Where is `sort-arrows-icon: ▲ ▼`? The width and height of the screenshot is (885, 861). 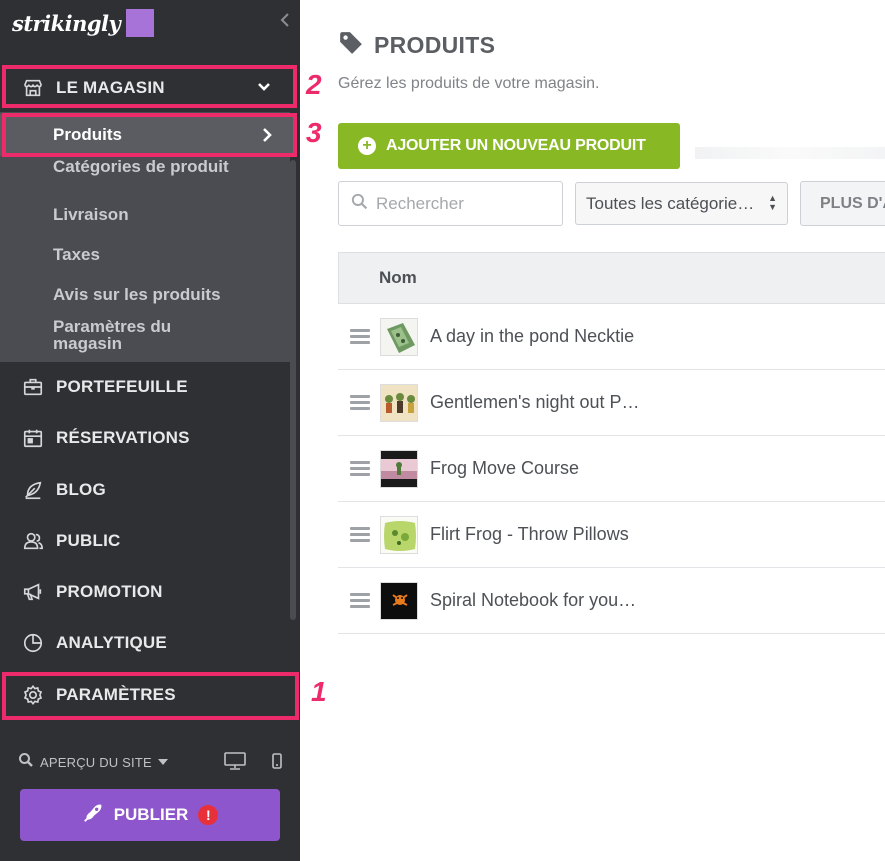
sort-arrows-icon: ▲ ▼ is located at coordinates (772, 202).